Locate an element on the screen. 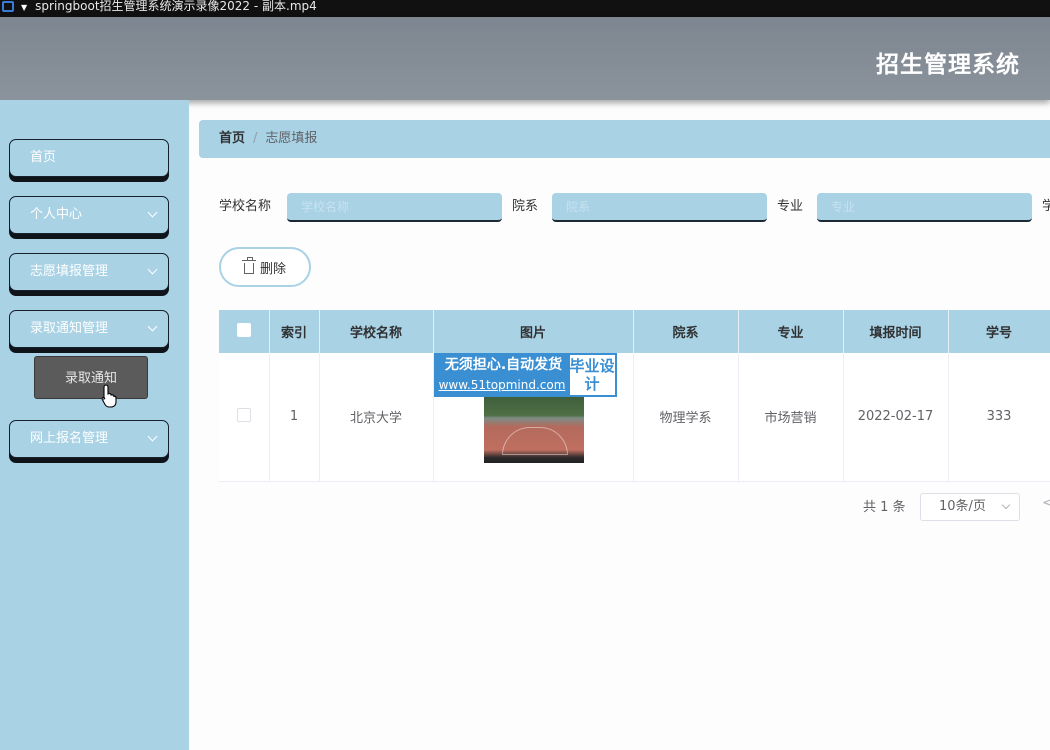 The height and width of the screenshot is (750, 1050). app-title: 招生管理系统 is located at coordinates (948, 65).